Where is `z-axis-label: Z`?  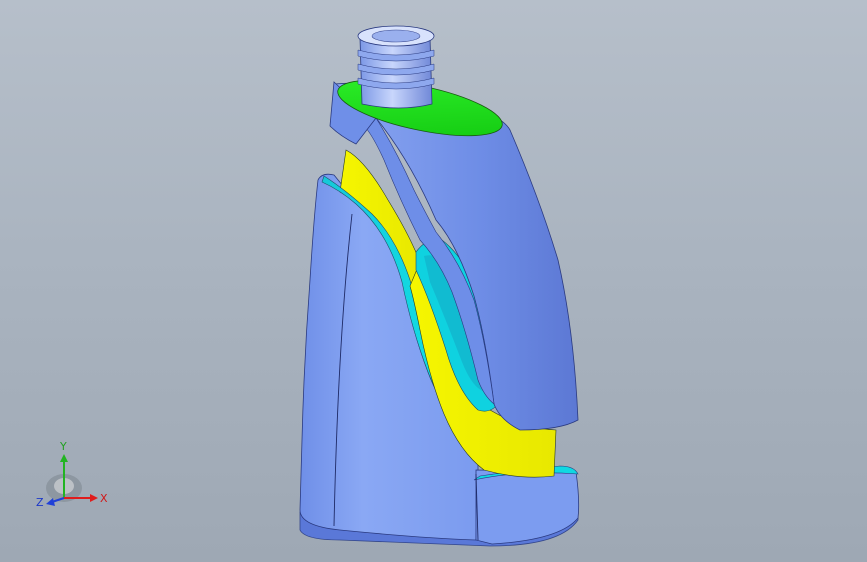
z-axis-label: Z is located at coordinates (40, 502).